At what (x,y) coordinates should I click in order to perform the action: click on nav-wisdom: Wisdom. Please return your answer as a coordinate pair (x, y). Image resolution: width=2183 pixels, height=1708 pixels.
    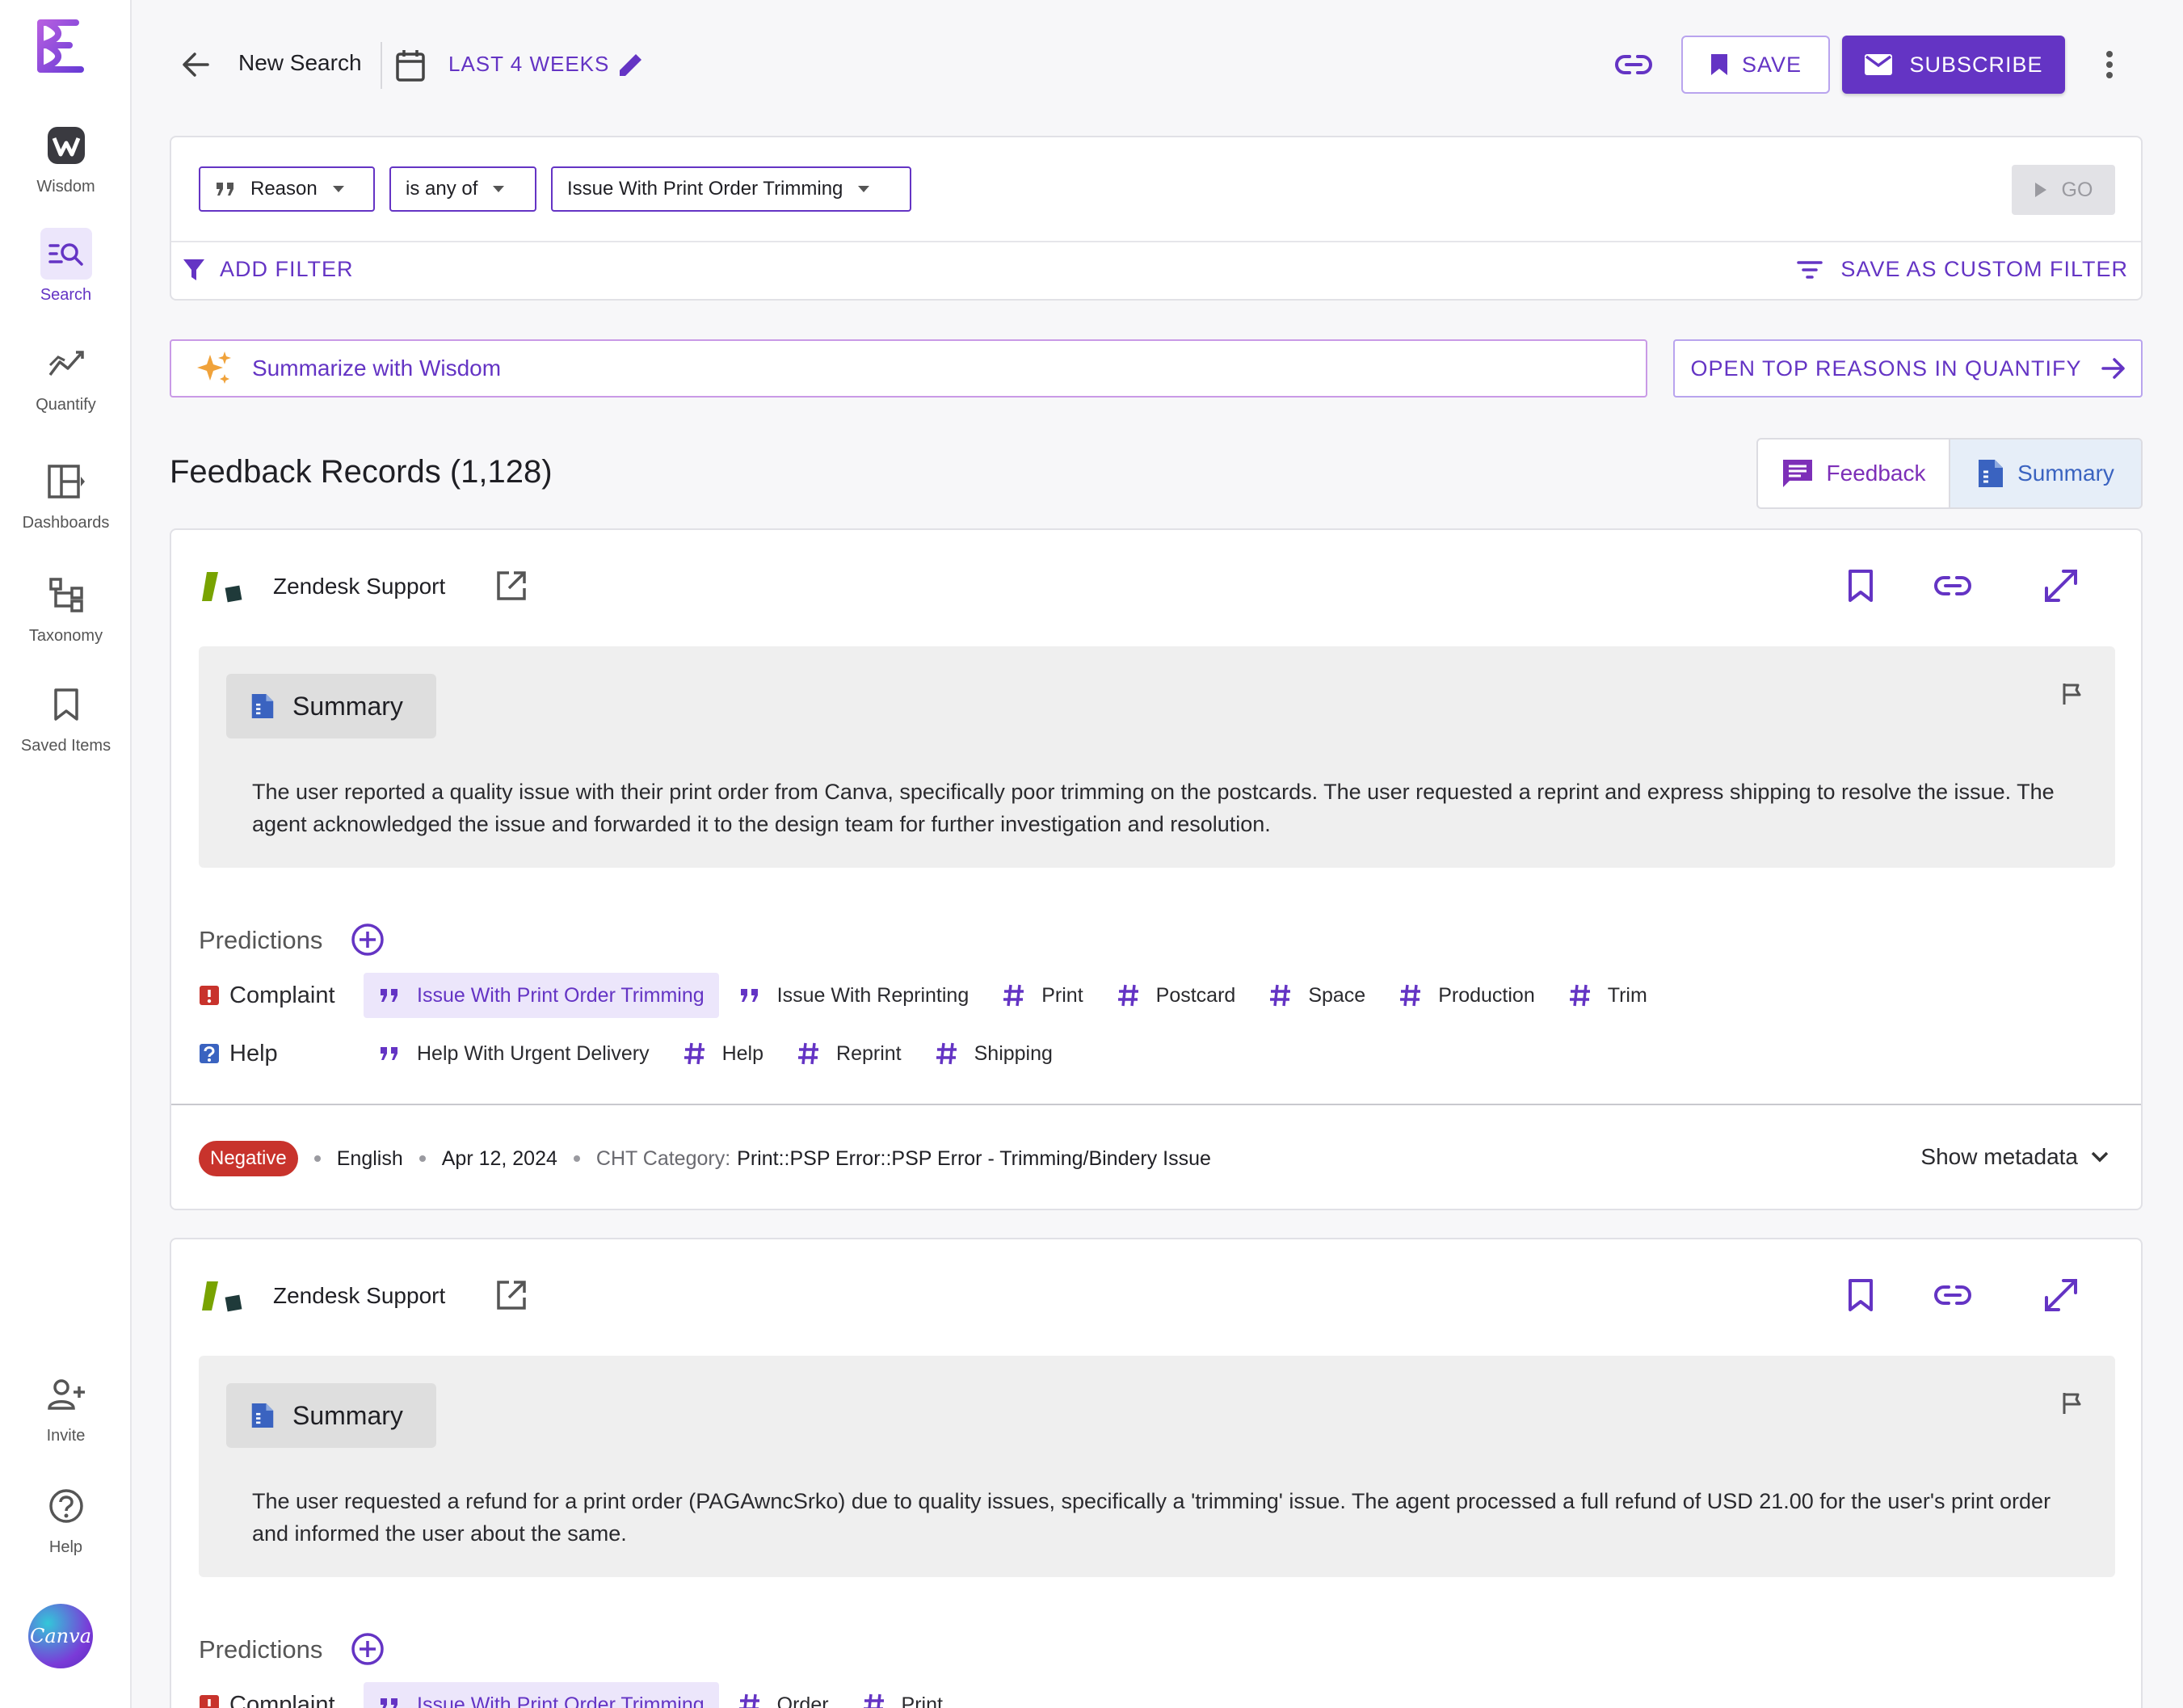
    Looking at the image, I should click on (66, 158).